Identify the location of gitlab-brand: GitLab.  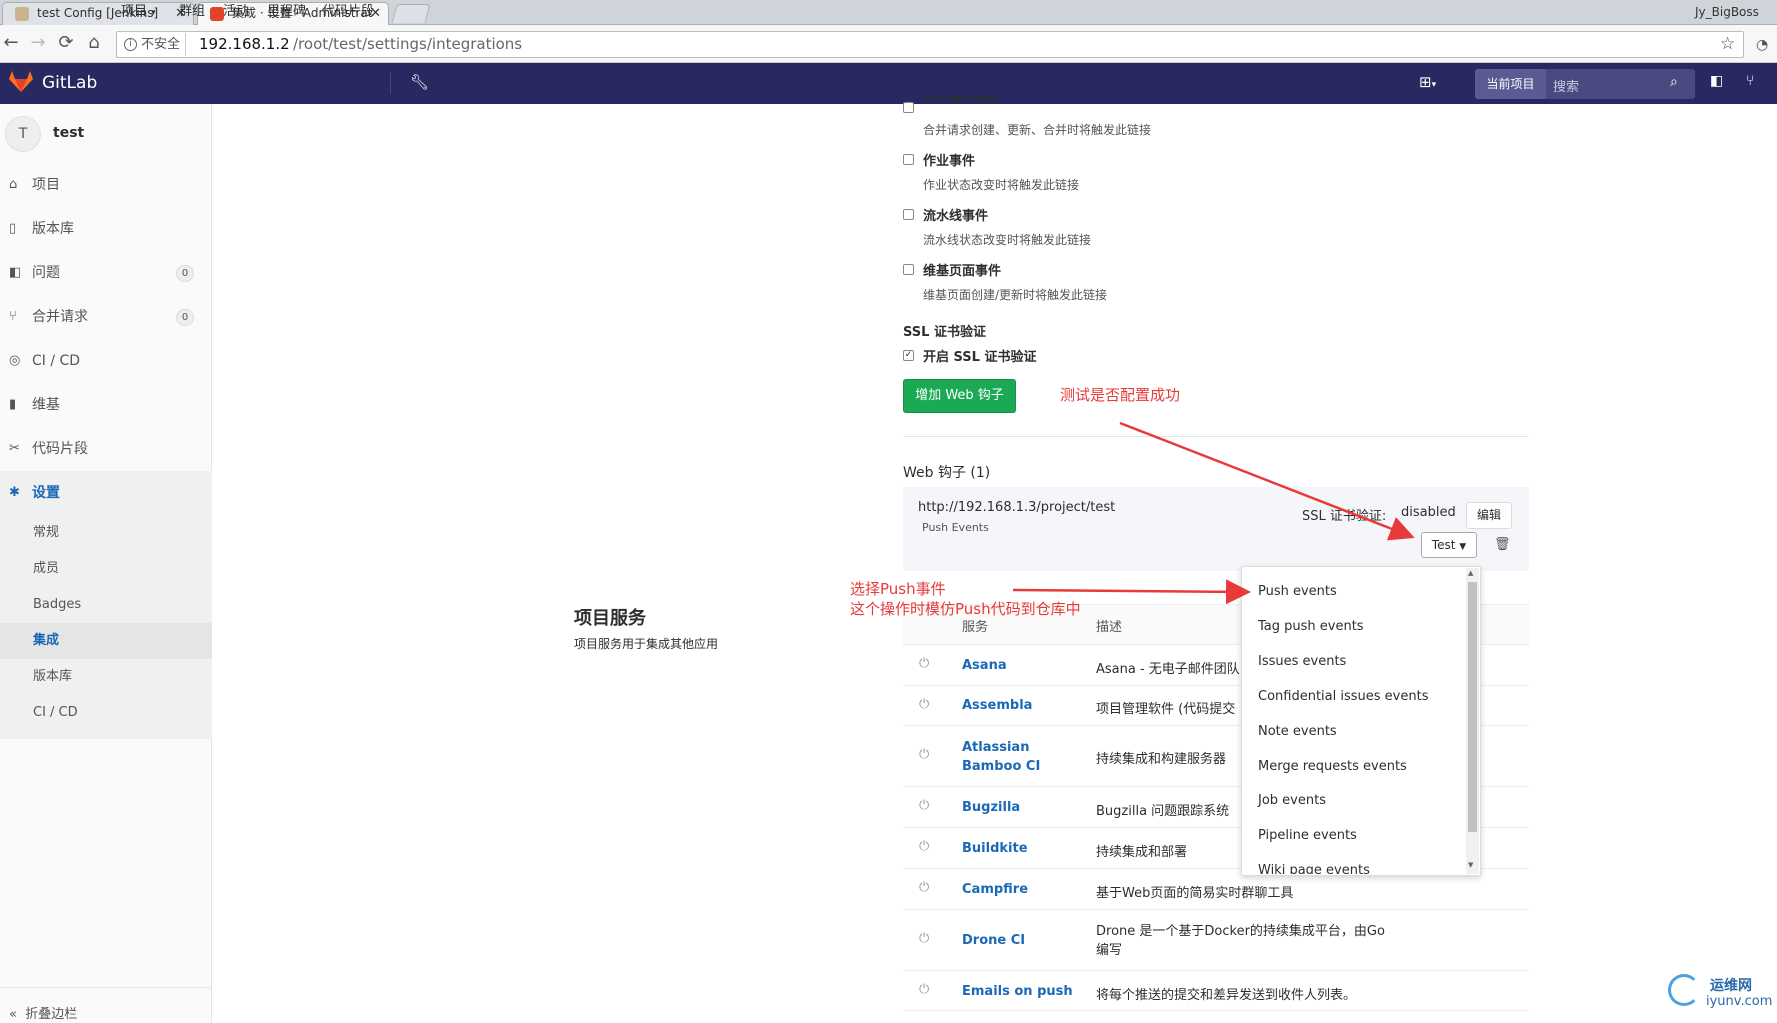
(69, 83).